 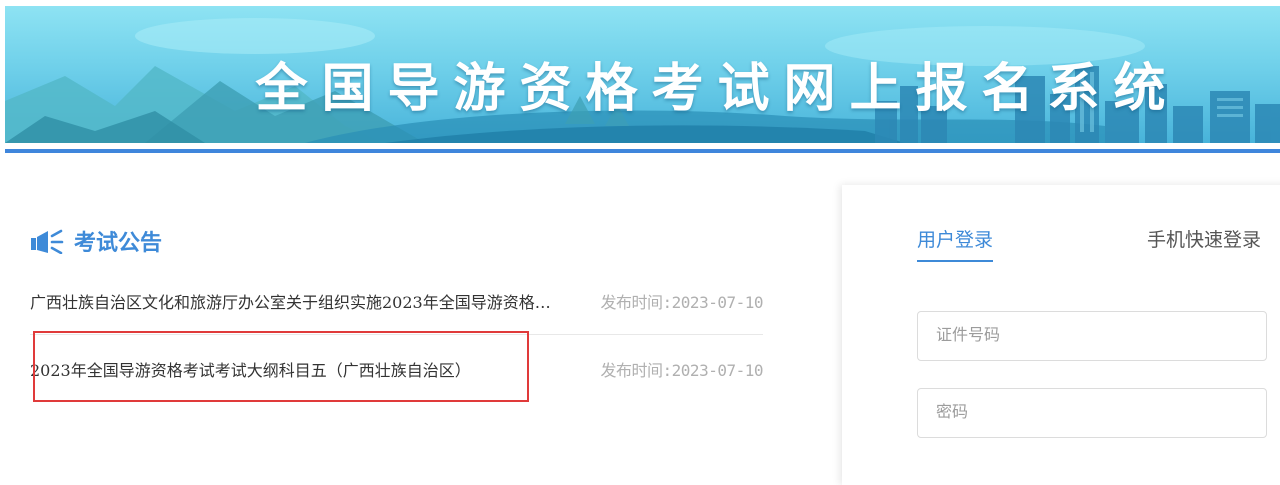 What do you see at coordinates (1204, 242) in the screenshot?
I see `tab-phone-login: 手机快速登录` at bounding box center [1204, 242].